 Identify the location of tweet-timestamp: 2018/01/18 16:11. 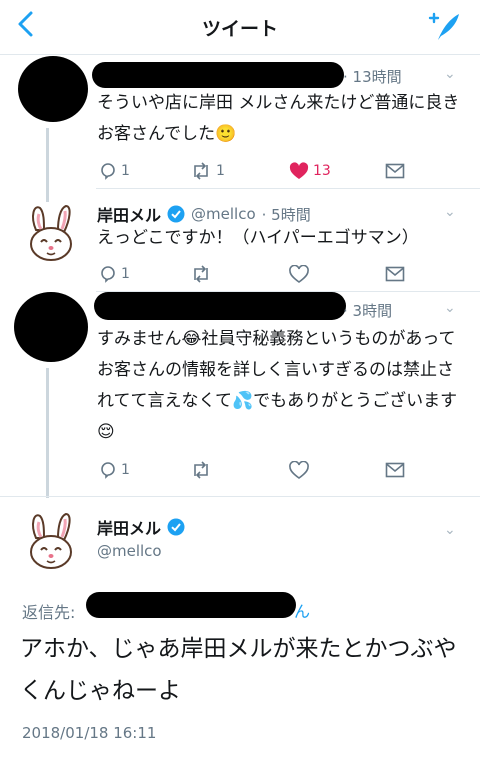
(89, 733).